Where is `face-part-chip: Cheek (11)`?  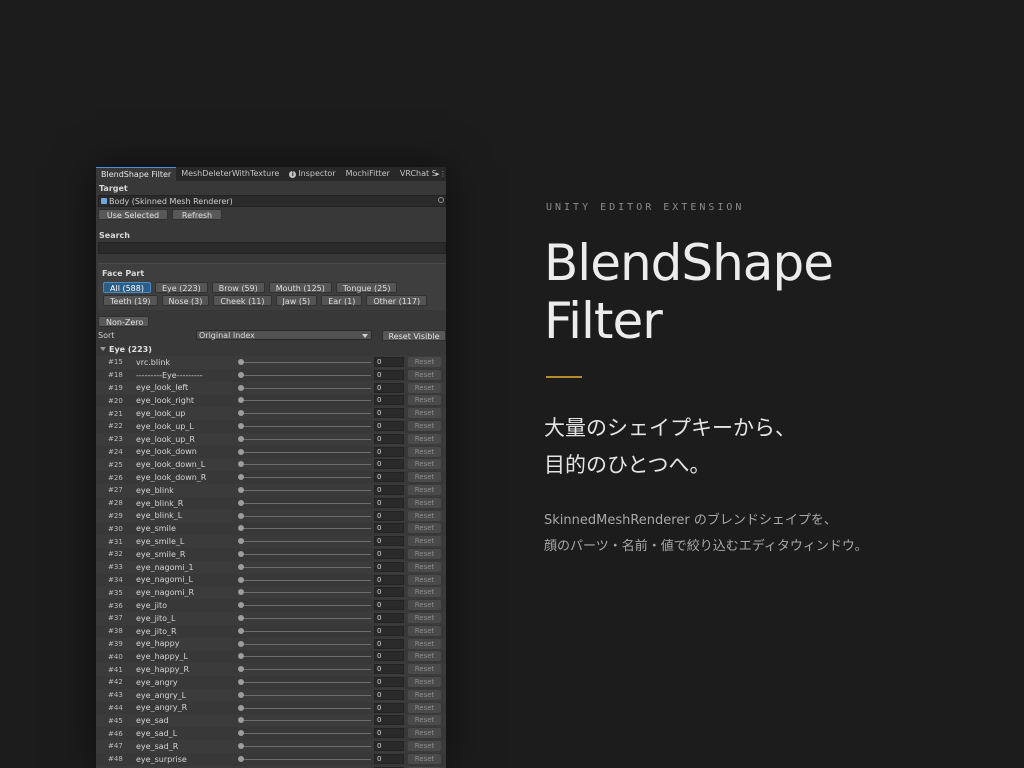
face-part-chip: Cheek (11) is located at coordinates (242, 300).